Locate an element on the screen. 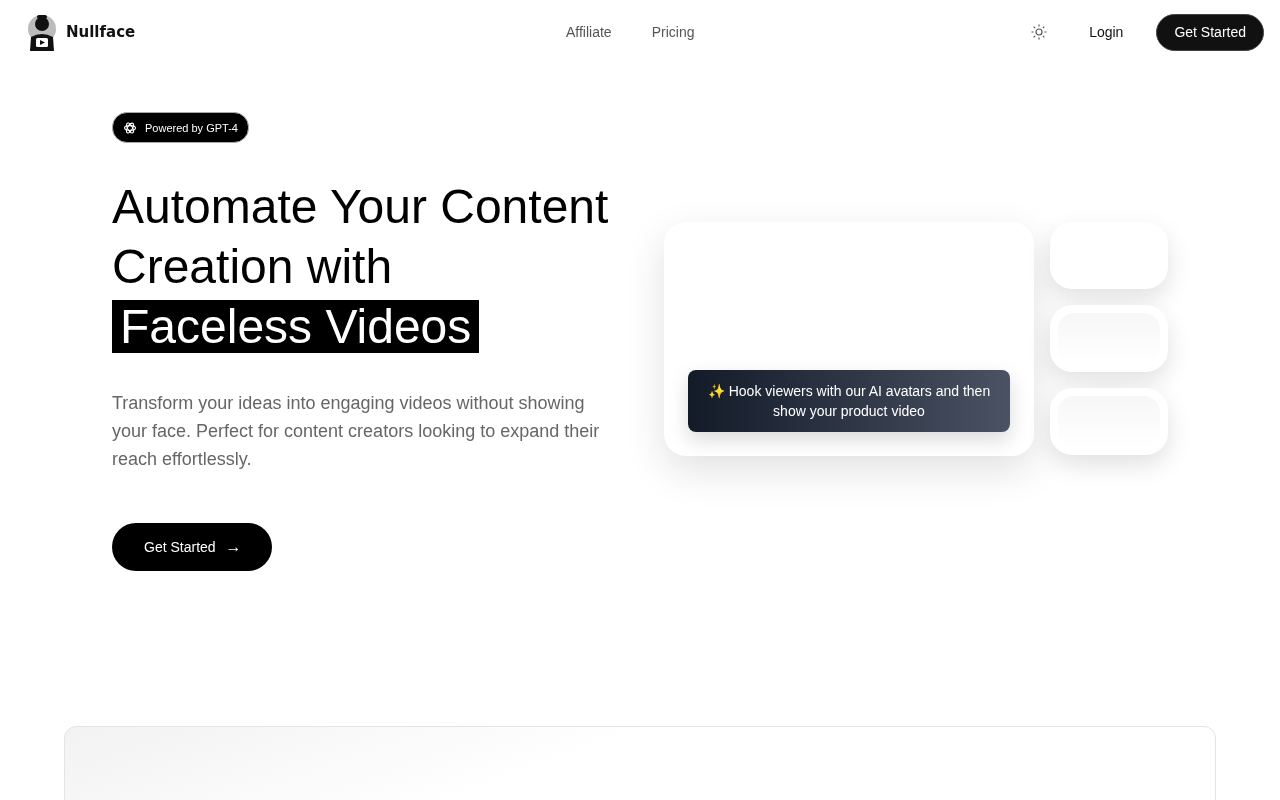 This screenshot has width=1280, height=800. logo-icon is located at coordinates (42, 32).